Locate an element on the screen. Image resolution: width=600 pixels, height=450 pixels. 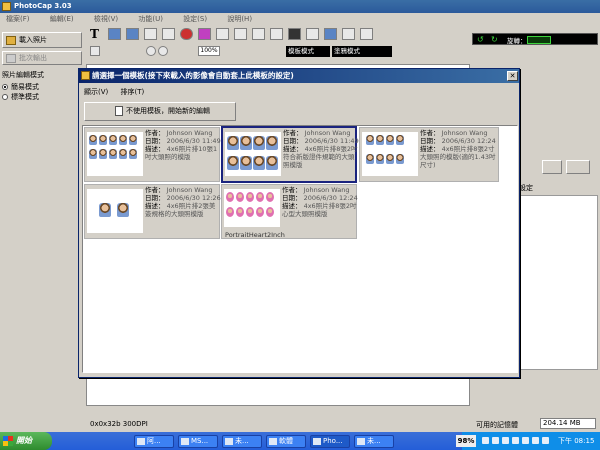
clock-tool-icon is located at coordinates (186, 34).